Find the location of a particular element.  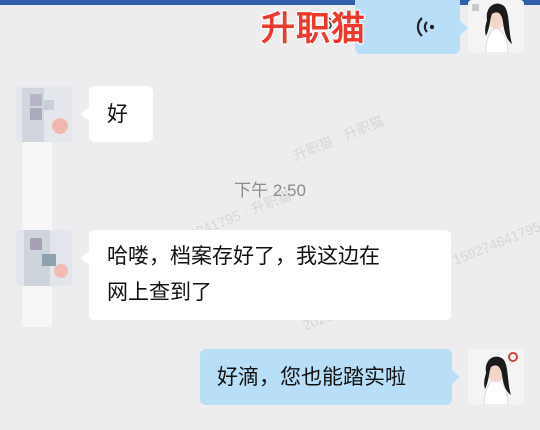

message-text: 好 is located at coordinates (117, 114).